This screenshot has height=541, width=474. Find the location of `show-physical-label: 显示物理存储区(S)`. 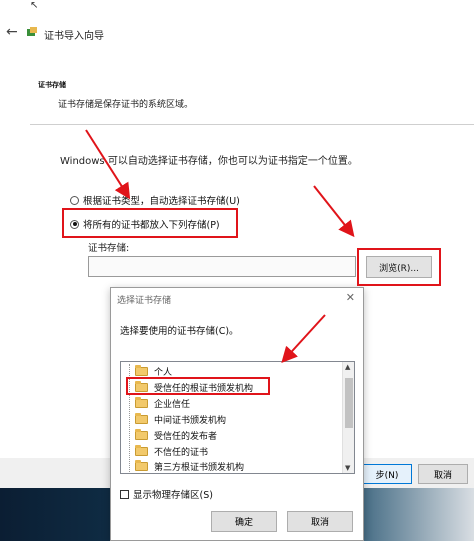

show-physical-label: 显示物理存储区(S) is located at coordinates (173, 495).